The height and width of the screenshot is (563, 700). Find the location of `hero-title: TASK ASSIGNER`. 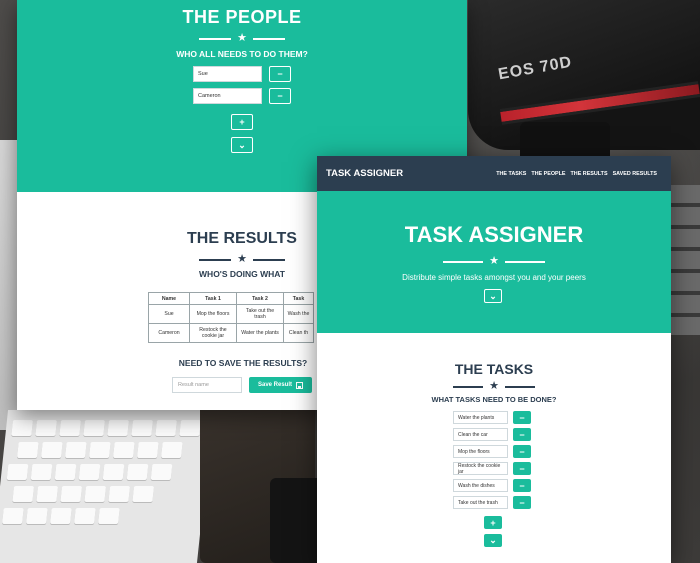

hero-title: TASK ASSIGNER is located at coordinates (494, 234).